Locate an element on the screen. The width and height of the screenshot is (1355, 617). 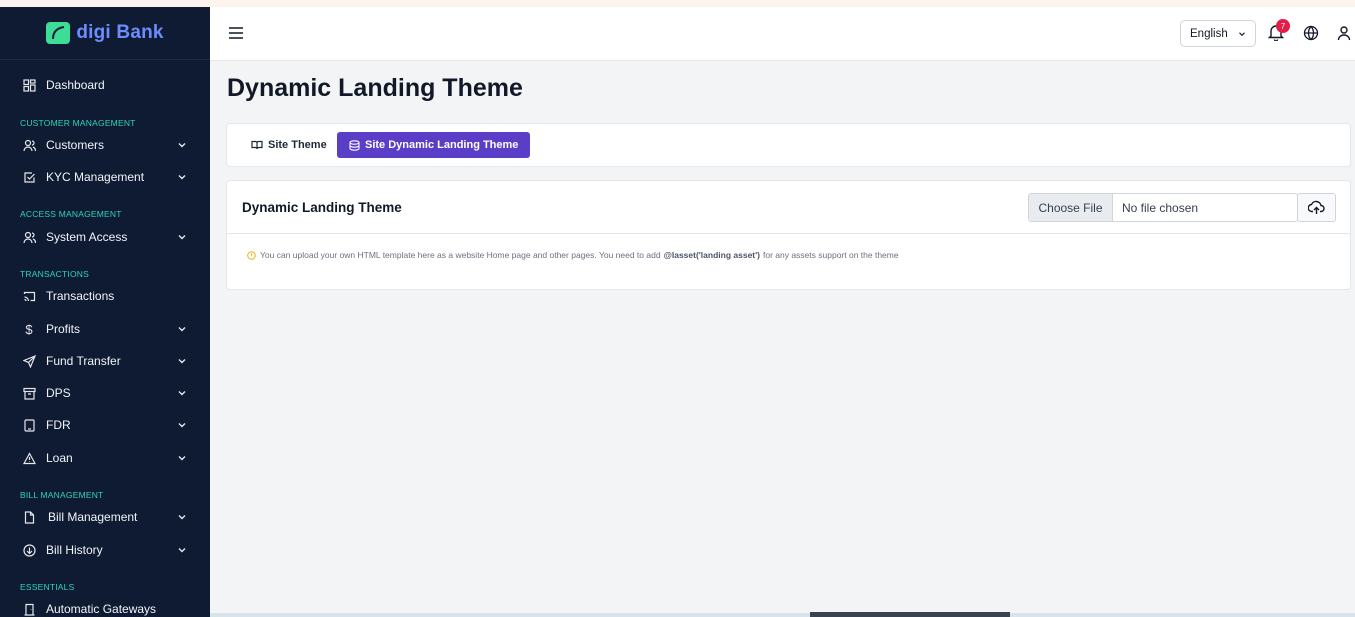
section-bill: BILL MANAGEMENT is located at coordinates (62, 495).